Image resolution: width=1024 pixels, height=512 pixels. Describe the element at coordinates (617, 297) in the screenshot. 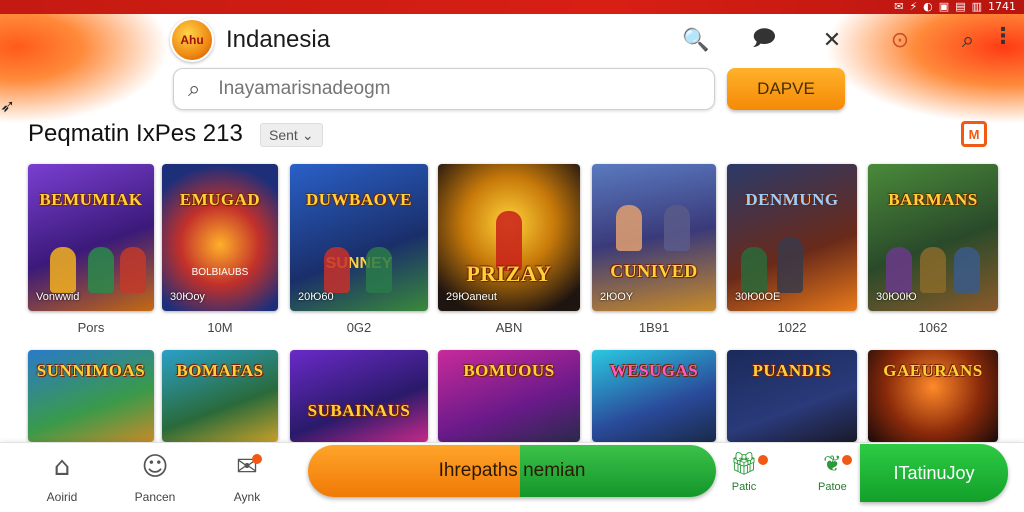

I see `game-stat: 2ЮOY` at that location.